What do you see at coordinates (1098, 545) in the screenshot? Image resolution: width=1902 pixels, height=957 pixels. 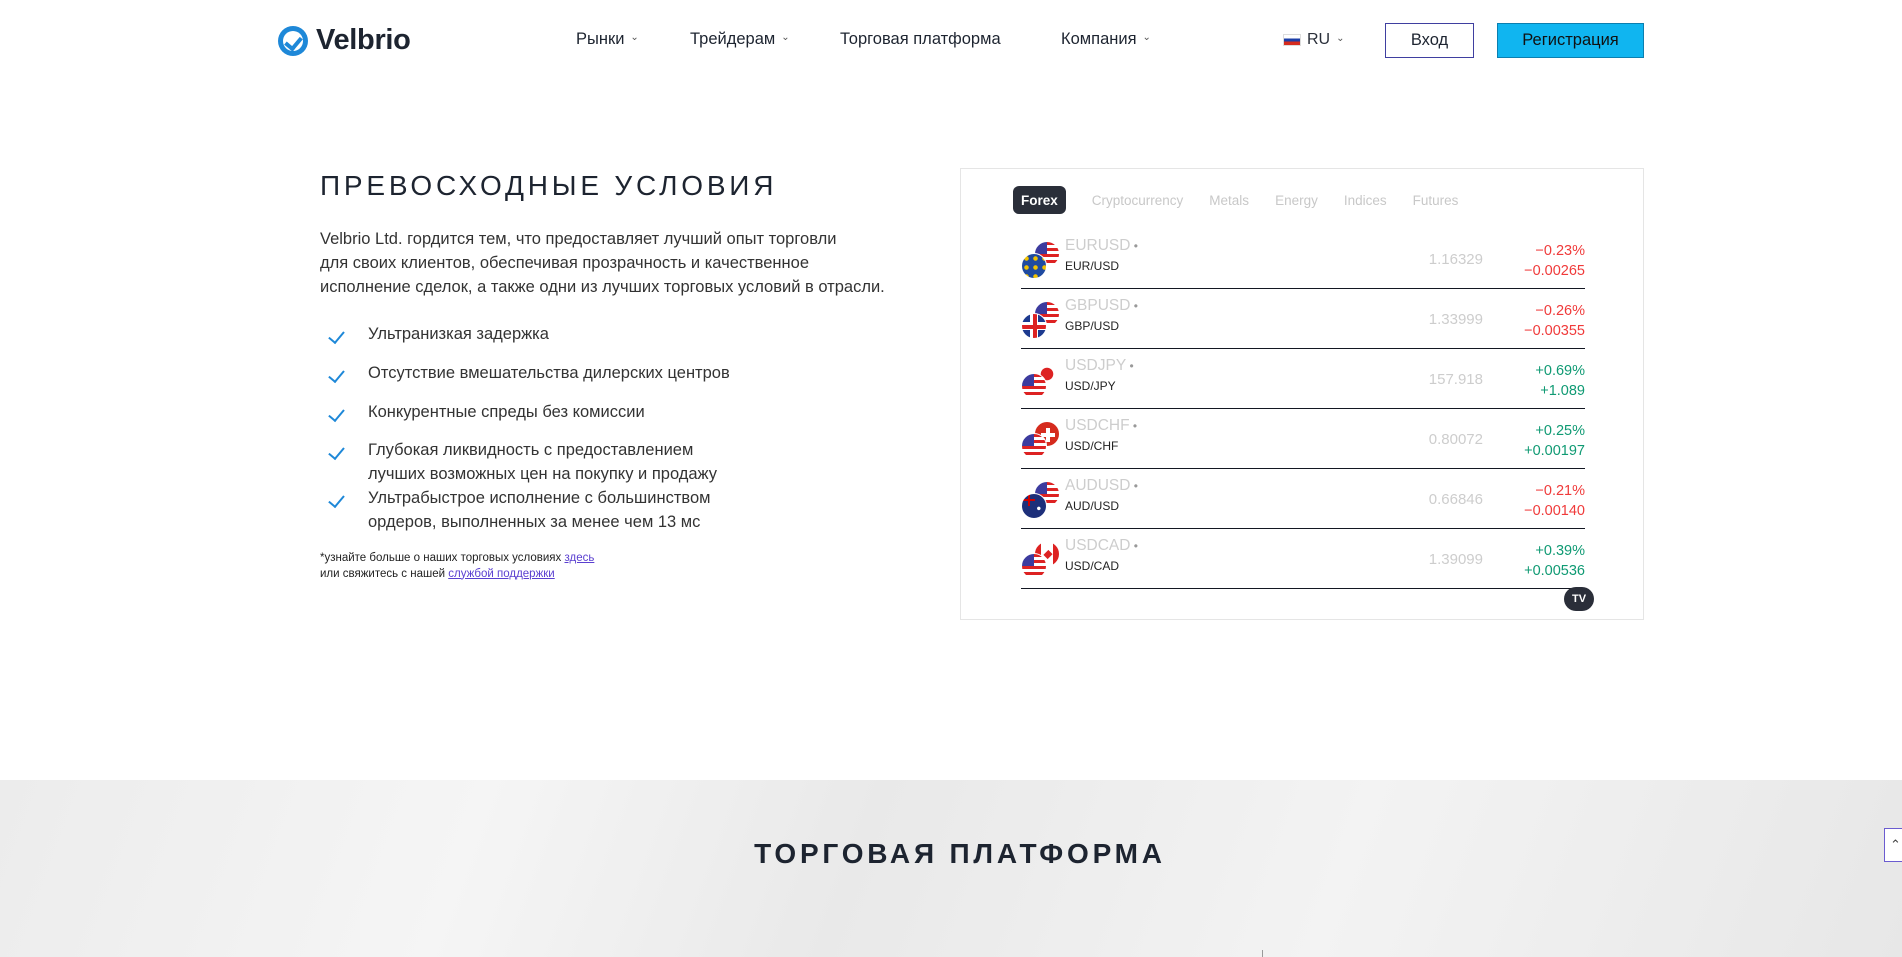 I see `symbol-text: USDCAD` at bounding box center [1098, 545].